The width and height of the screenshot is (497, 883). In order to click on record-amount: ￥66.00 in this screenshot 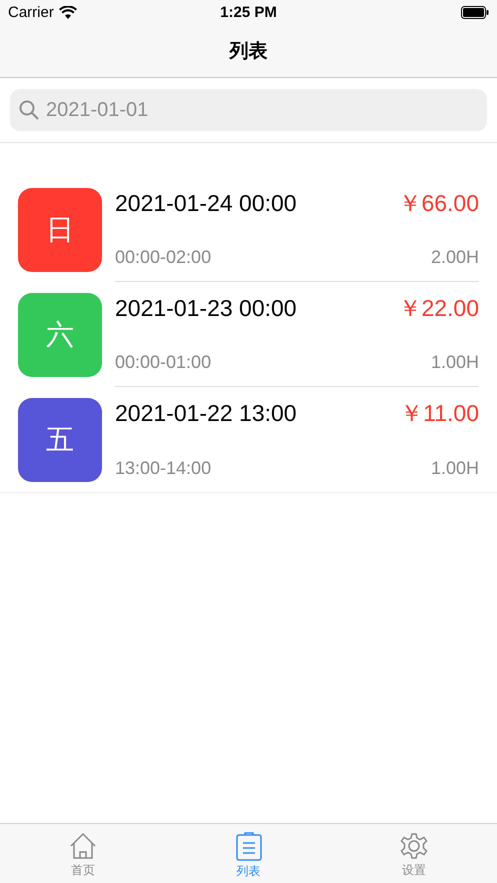, I will do `click(438, 203)`.